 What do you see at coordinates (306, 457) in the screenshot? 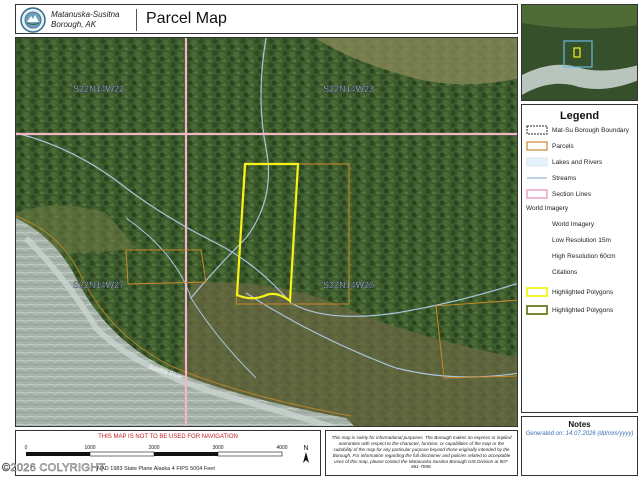
I see `north-arrow-icon` at bounding box center [306, 457].